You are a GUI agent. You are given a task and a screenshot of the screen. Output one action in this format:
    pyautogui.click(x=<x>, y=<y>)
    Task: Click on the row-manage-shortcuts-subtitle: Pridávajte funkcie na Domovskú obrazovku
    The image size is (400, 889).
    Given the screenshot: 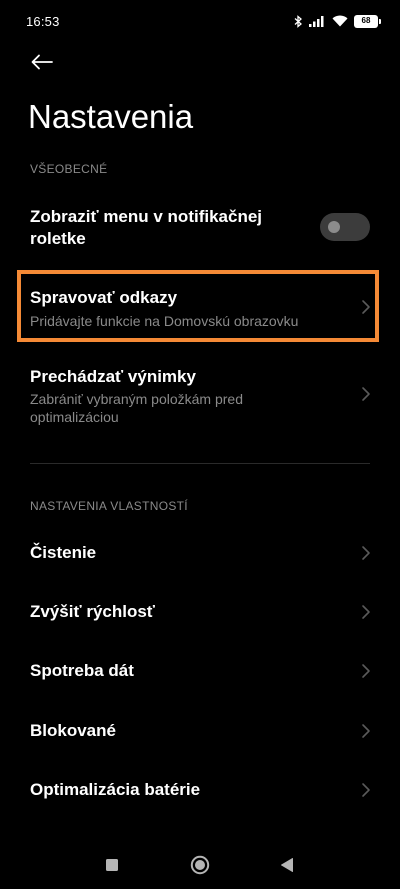 What is the action you would take?
    pyautogui.click(x=164, y=321)
    